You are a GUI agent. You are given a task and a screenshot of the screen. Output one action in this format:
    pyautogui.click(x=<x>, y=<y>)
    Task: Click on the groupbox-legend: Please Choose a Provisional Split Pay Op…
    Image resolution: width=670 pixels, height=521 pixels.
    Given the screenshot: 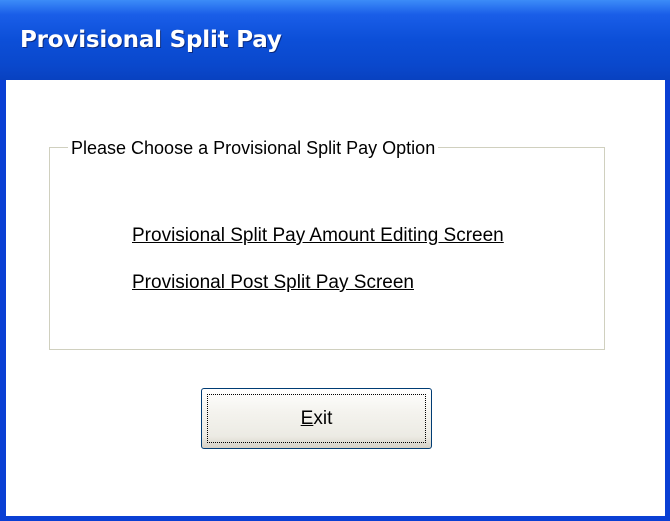 What is the action you would take?
    pyautogui.click(x=253, y=148)
    